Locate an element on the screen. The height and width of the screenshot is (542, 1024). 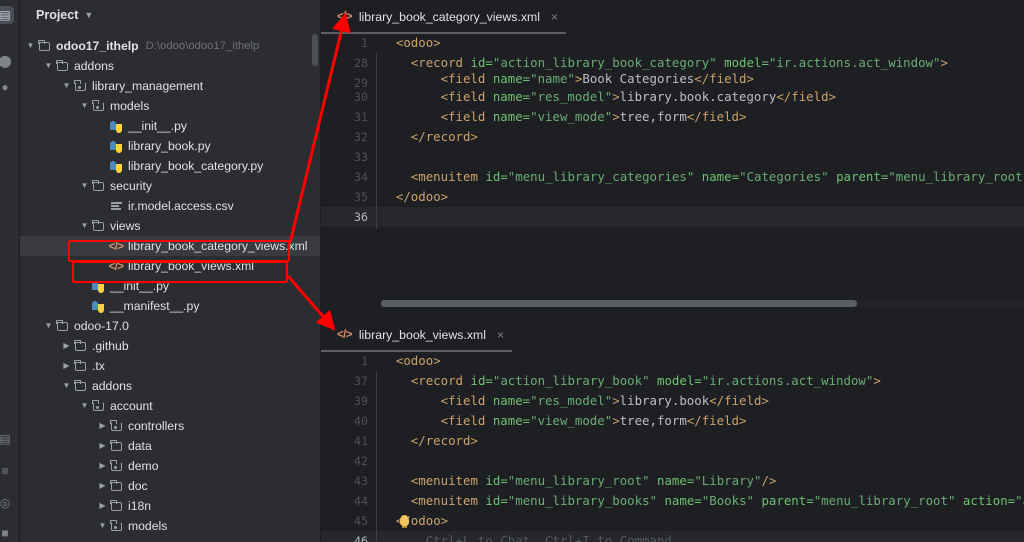
code-line: 46 Ctrl+L to Chat, Ctrl+I to Command is located at coordinates (672, 536).